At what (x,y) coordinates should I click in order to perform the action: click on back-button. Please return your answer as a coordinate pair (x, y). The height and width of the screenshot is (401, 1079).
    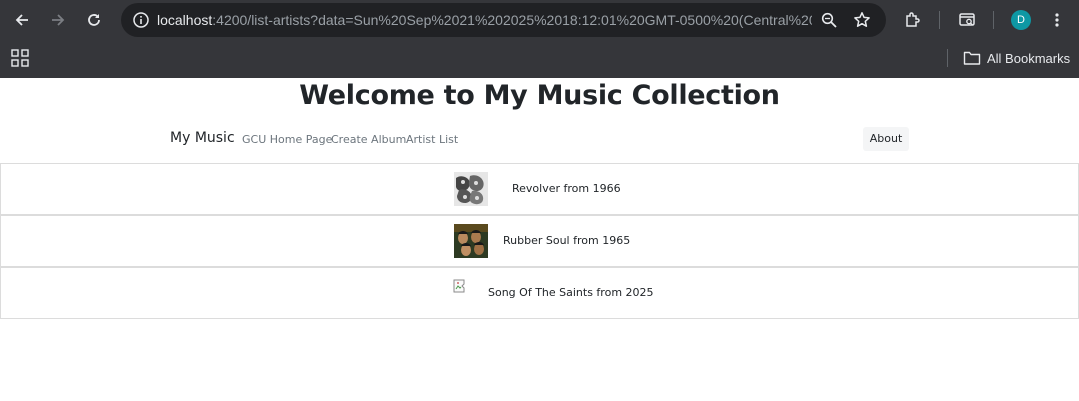
    Looking at the image, I should click on (22, 20).